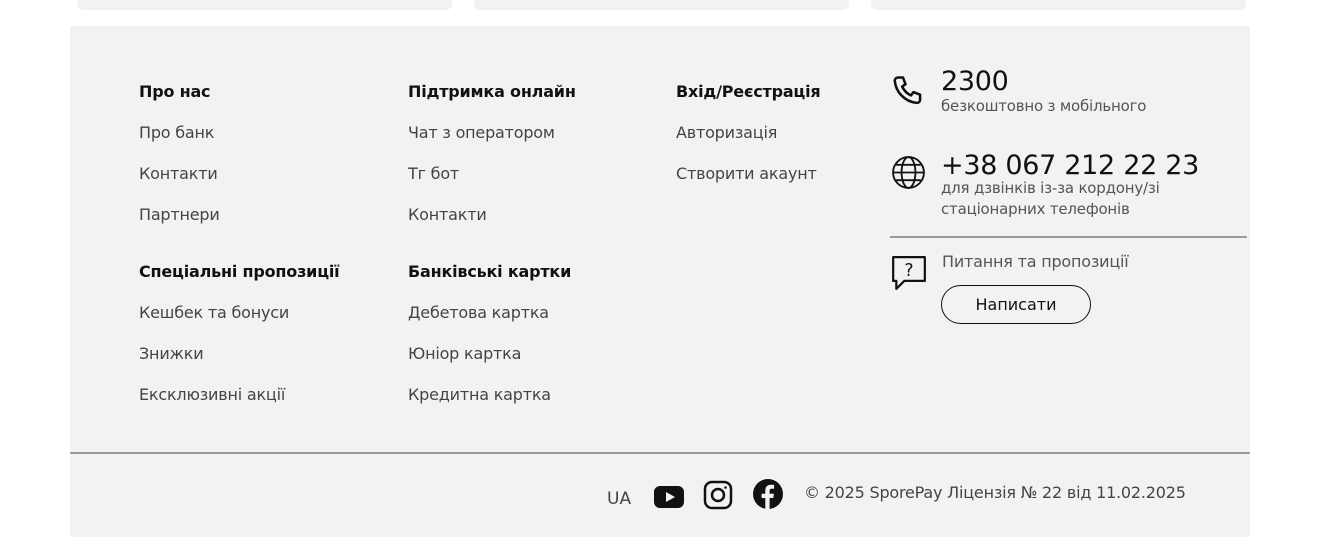  Describe the element at coordinates (176, 132) in the screenshot. I see `footer-link-about-bank: Про банк` at that location.